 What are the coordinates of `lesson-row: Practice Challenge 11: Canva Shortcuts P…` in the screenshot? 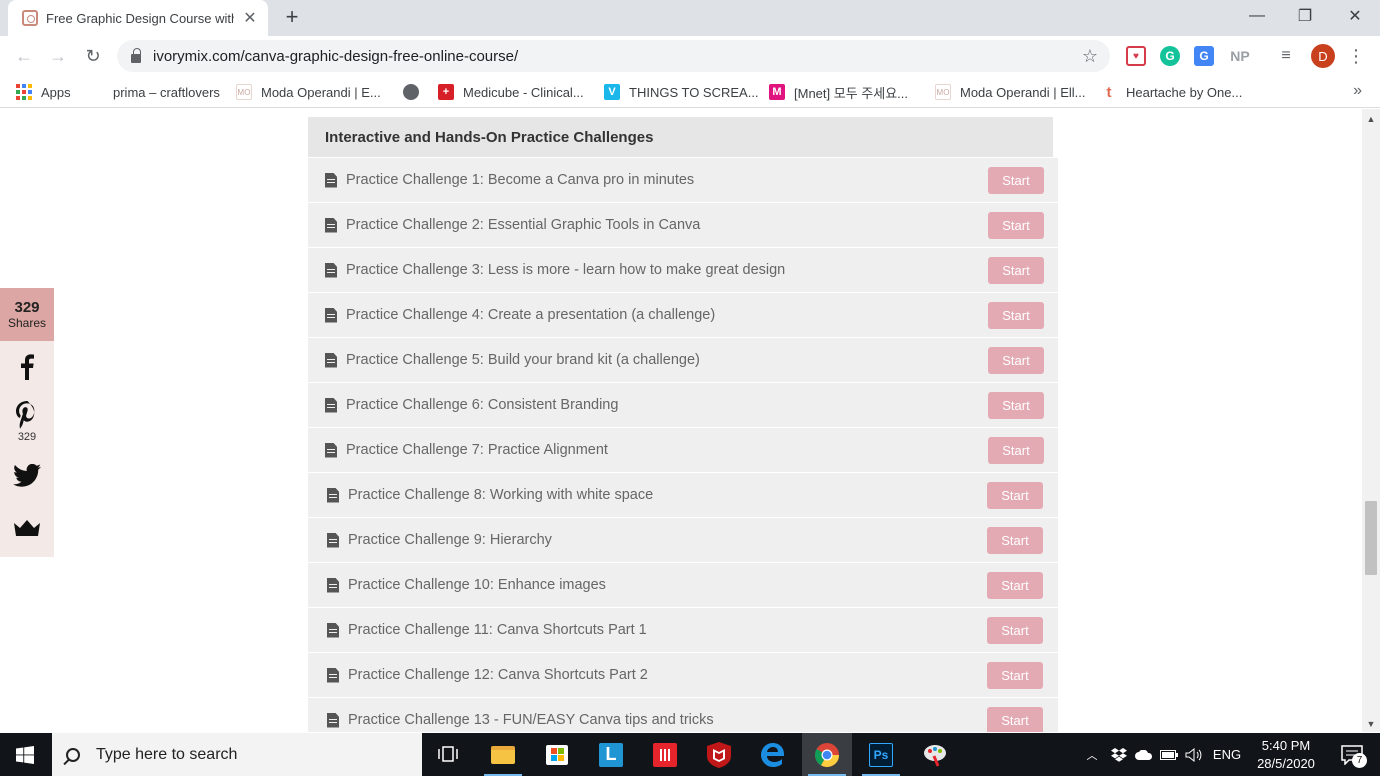 It's located at (683, 630).